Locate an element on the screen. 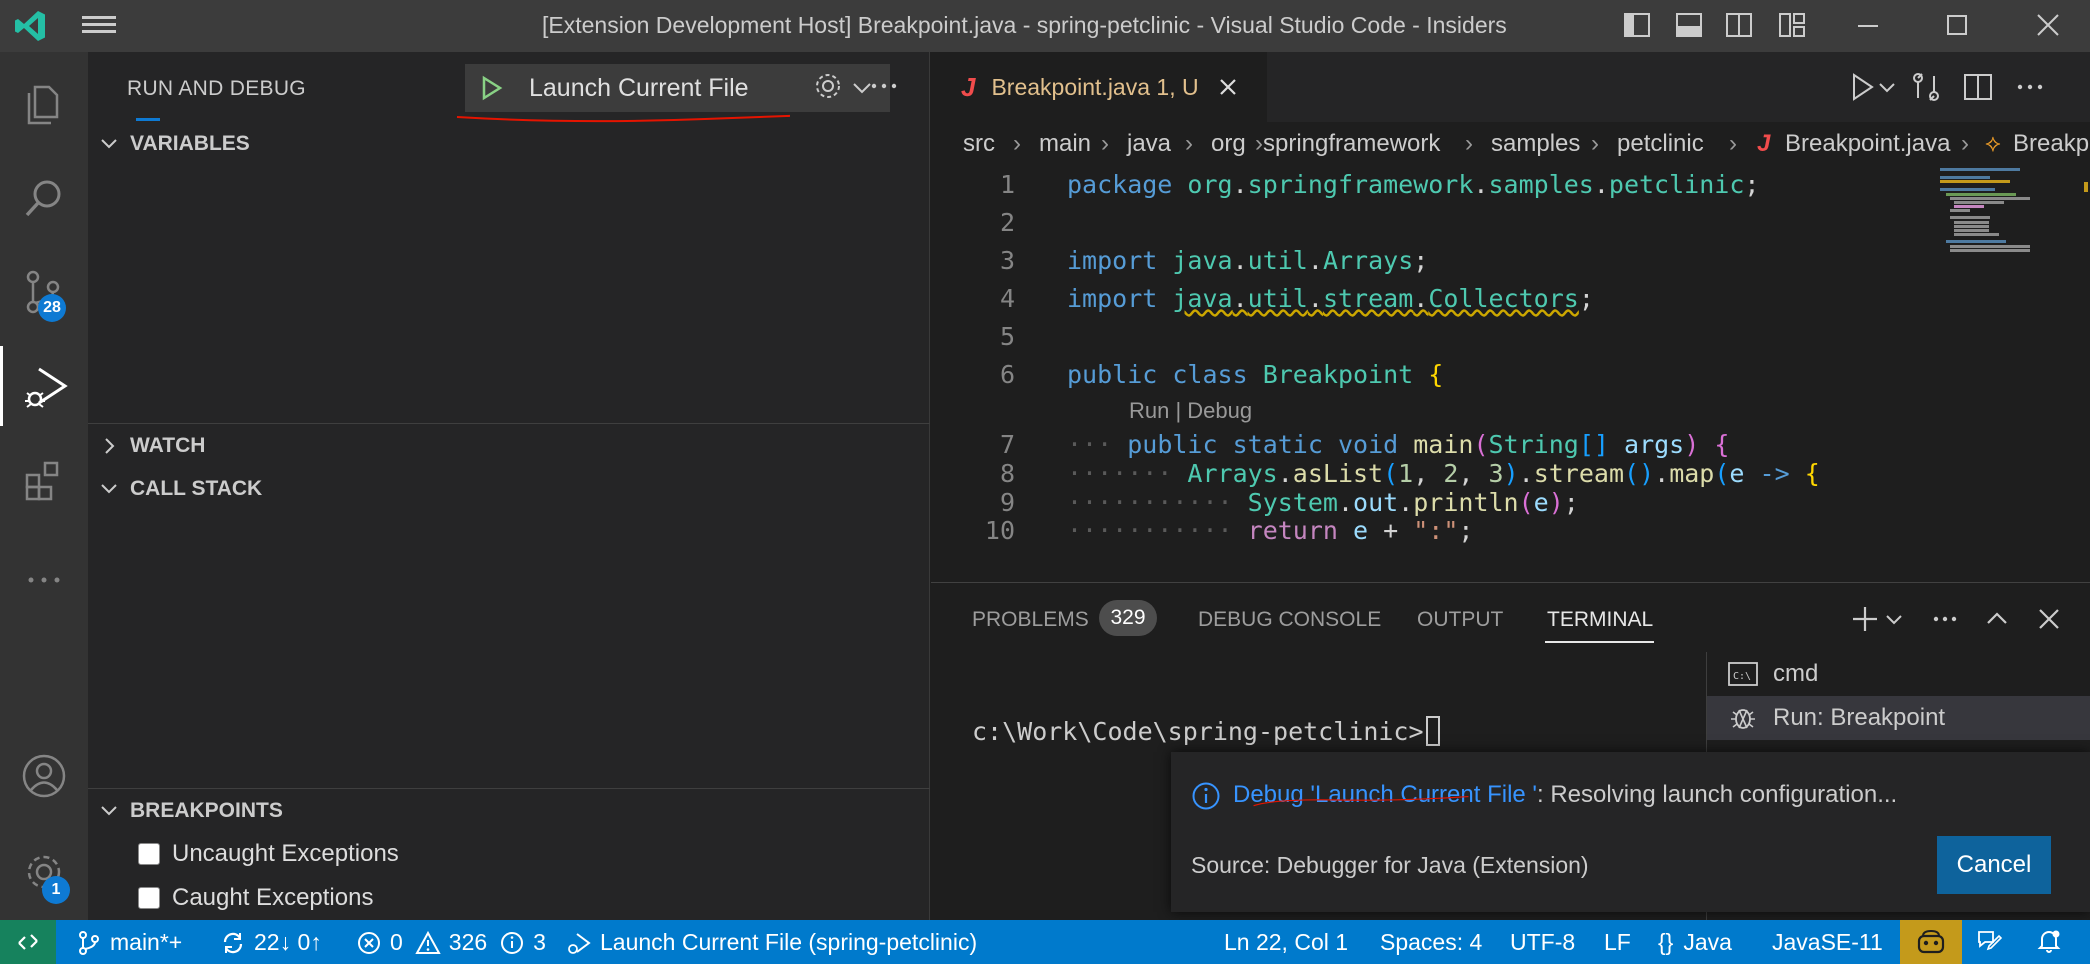  tab-output: OUTPUT is located at coordinates (1460, 620).